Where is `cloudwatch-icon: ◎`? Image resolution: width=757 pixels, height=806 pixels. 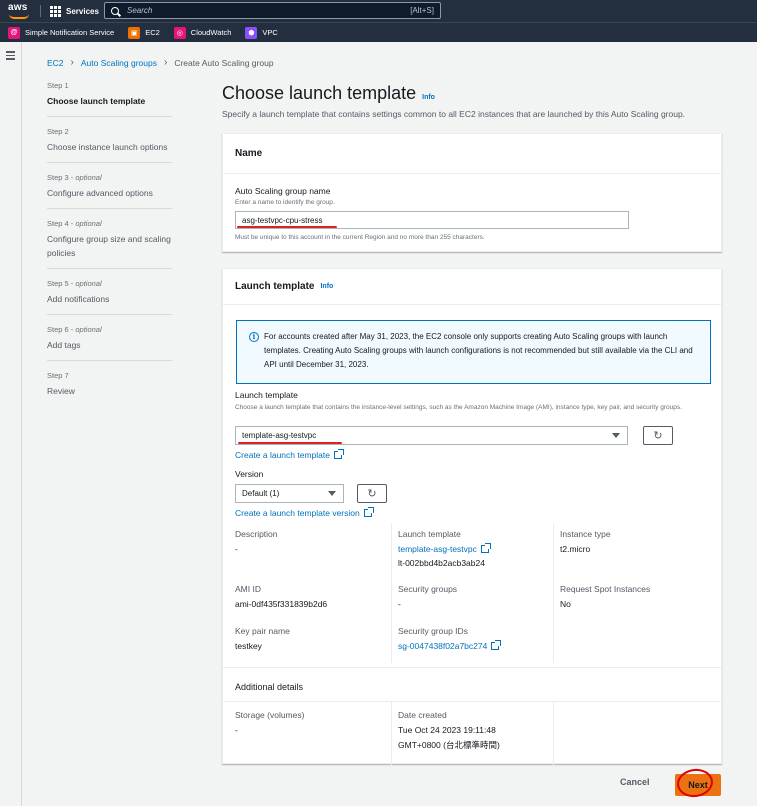
cloudwatch-icon: ◎ is located at coordinates (179, 32).